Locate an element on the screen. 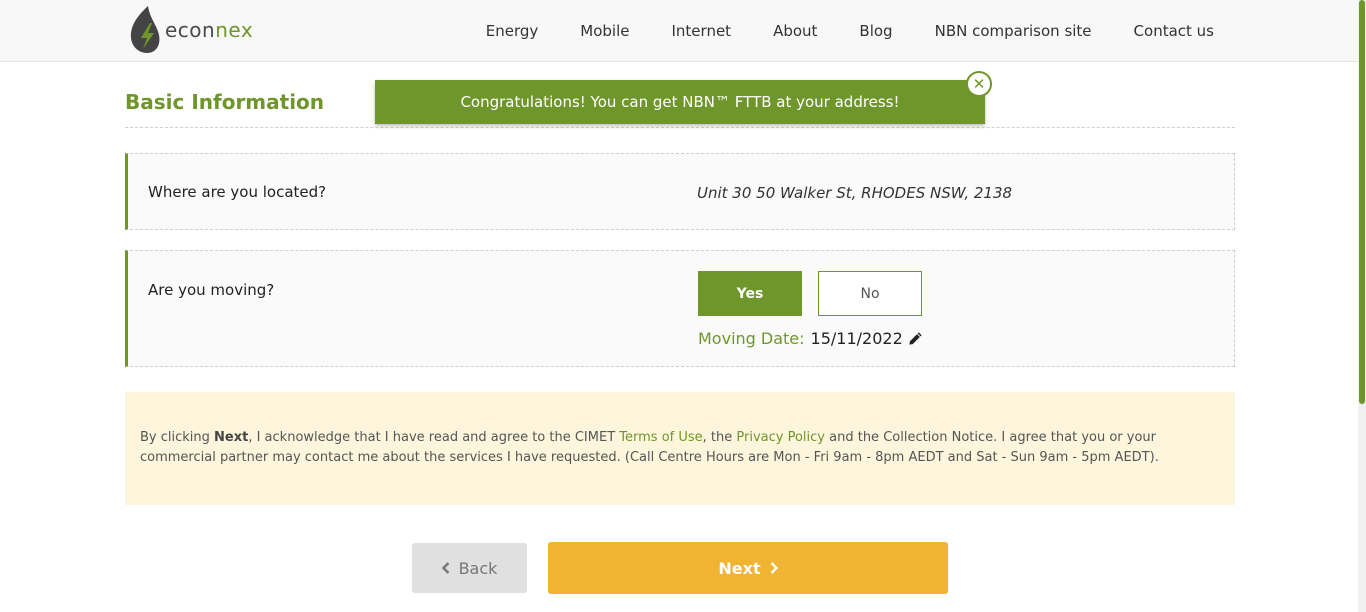  nav-energy: Energy is located at coordinates (512, 31).